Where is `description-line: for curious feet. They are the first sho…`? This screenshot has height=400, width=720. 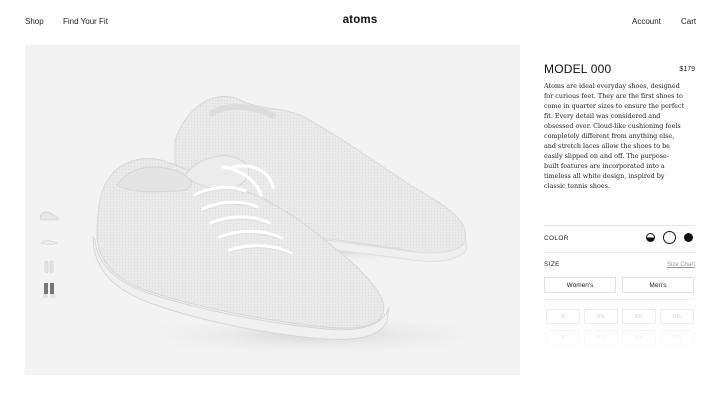 description-line: for curious feet. They are the first sho… is located at coordinates (613, 96).